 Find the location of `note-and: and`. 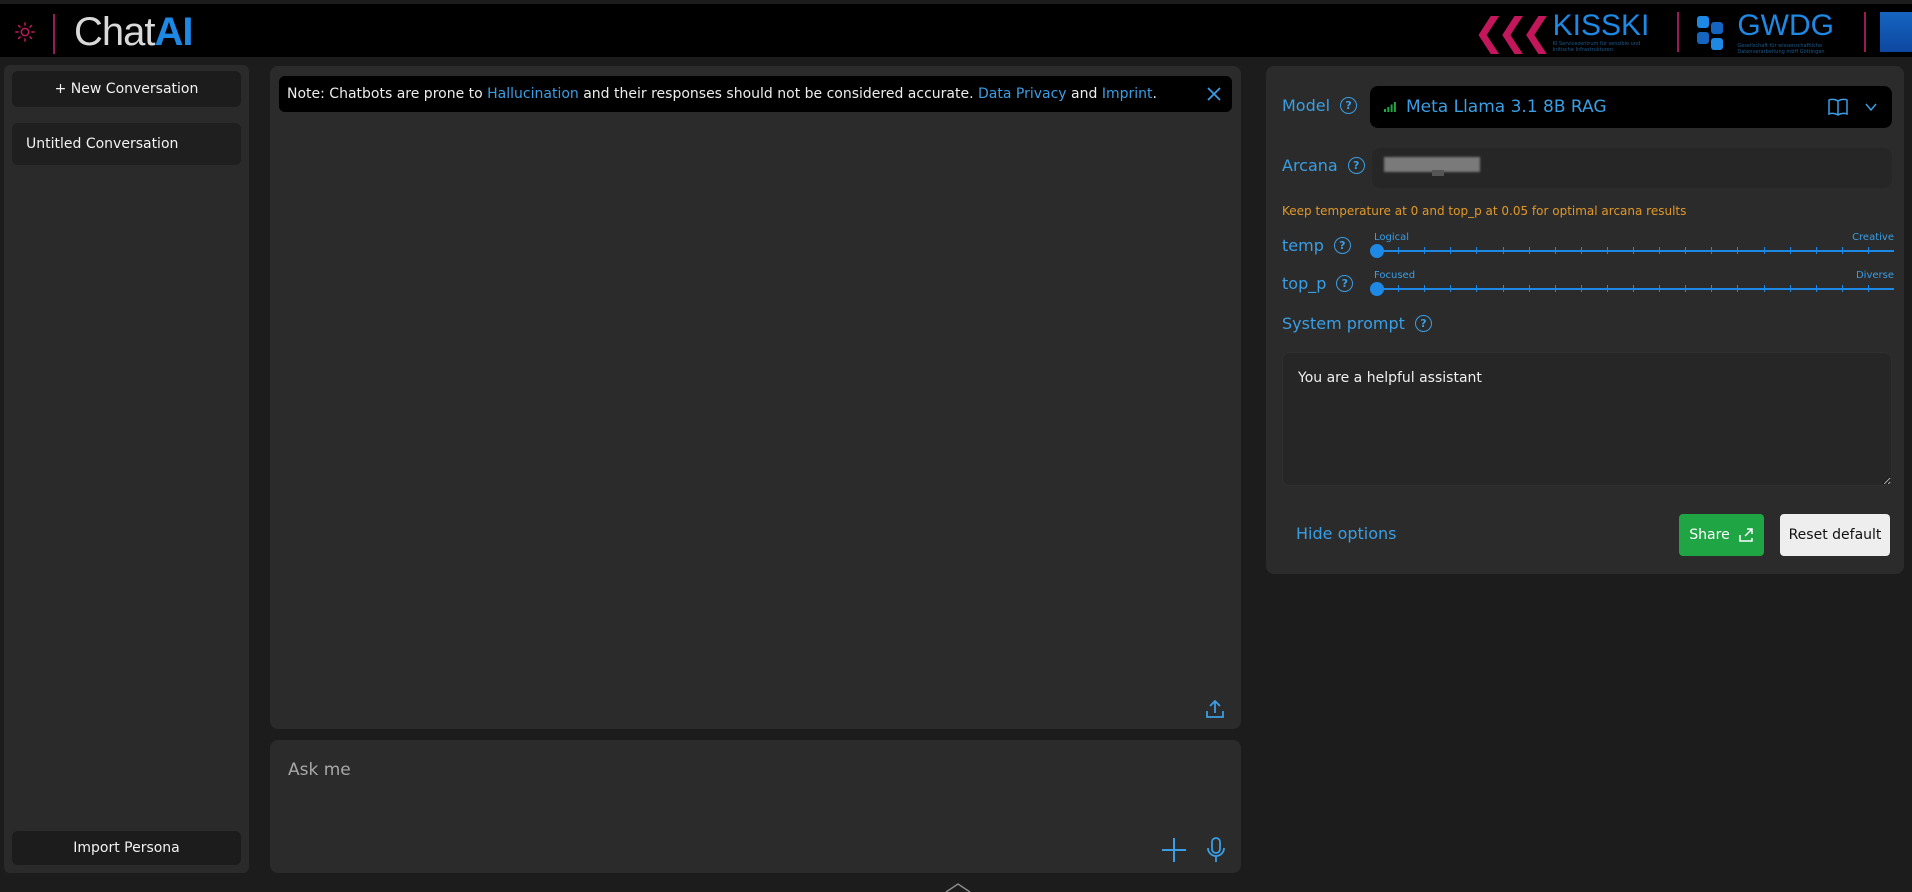

note-and: and is located at coordinates (1084, 94).